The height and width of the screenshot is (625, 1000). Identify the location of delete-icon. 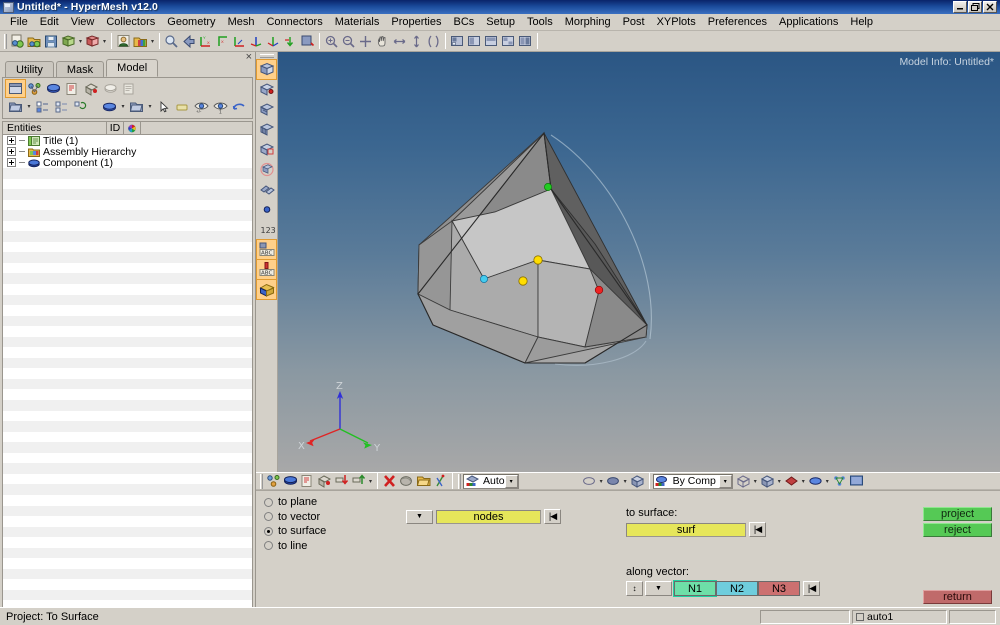
(389, 481).